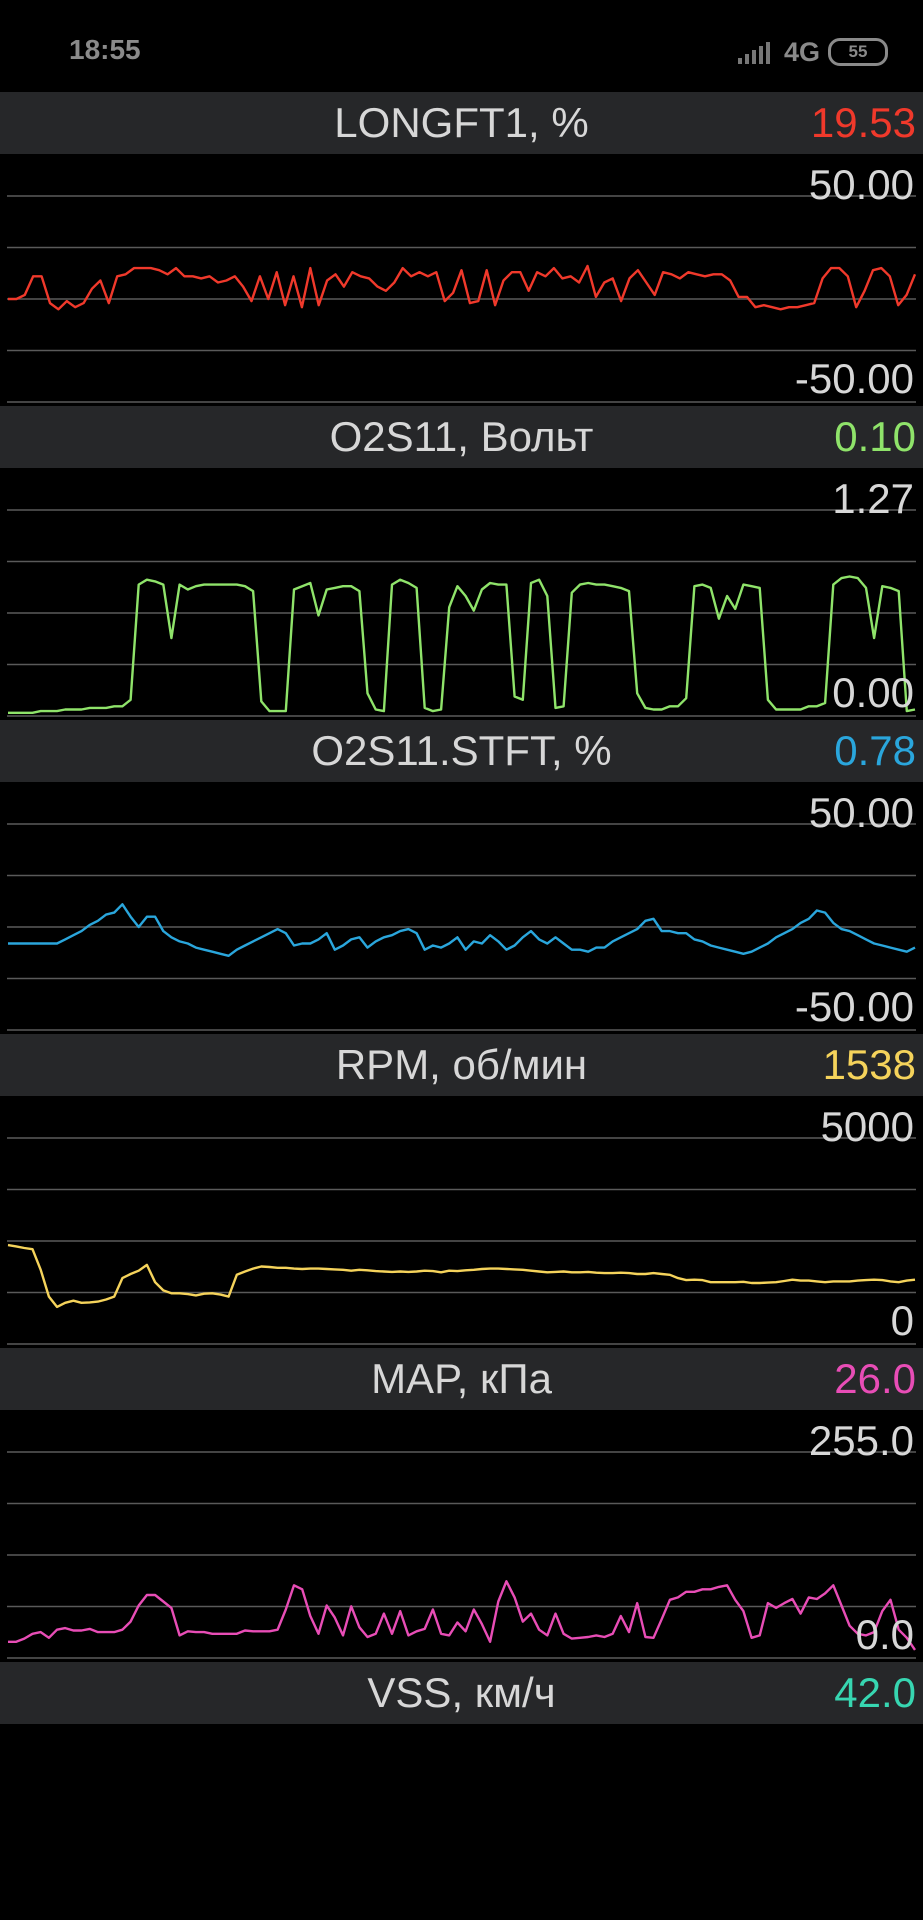  I want to click on panel-title: VSS, км/ч, so click(461, 1692).